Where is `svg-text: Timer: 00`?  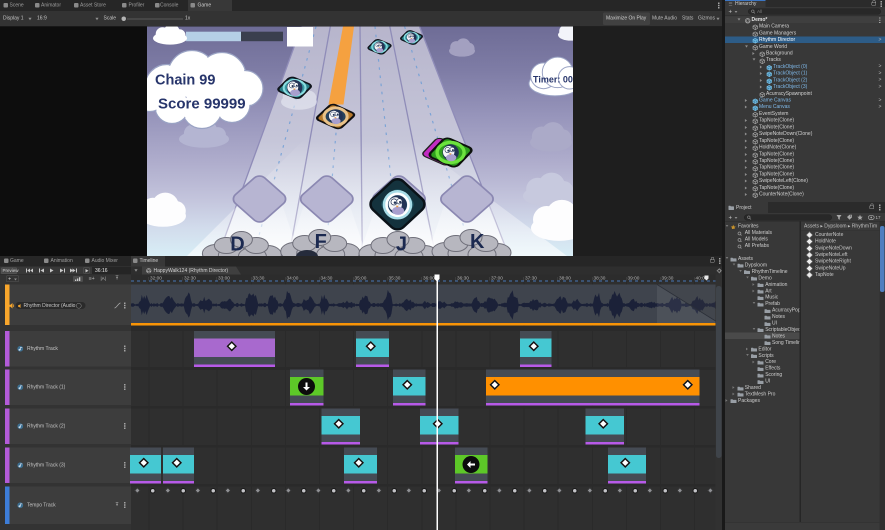
svg-text: Timer: 00 is located at coordinates (553, 80).